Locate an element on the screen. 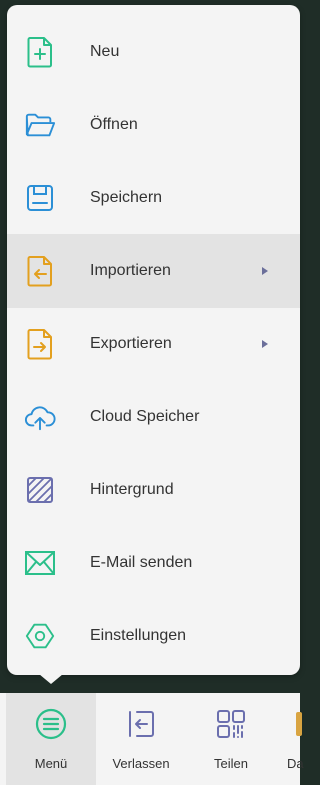 Image resolution: width=320 pixels, height=785 pixels. menu-item-label: Importieren is located at coordinates (130, 270).